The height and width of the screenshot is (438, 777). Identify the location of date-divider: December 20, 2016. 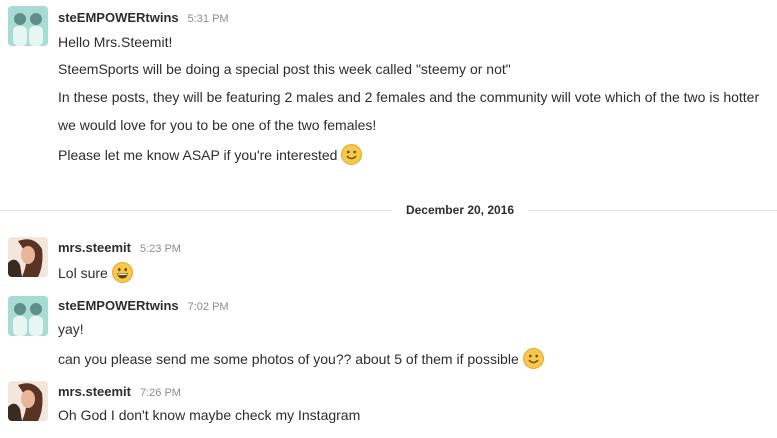
(388, 210).